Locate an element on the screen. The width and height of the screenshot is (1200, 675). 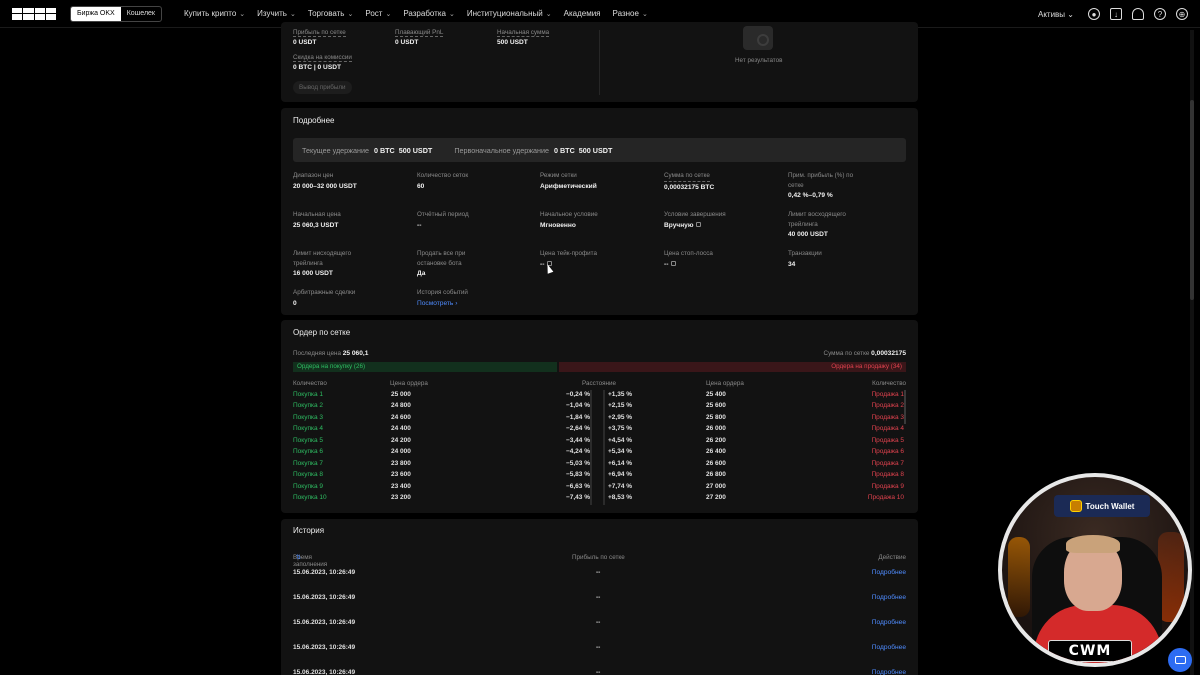
detail-grid-mode: Режим сетки Арифметический is located at coordinates (568, 181).